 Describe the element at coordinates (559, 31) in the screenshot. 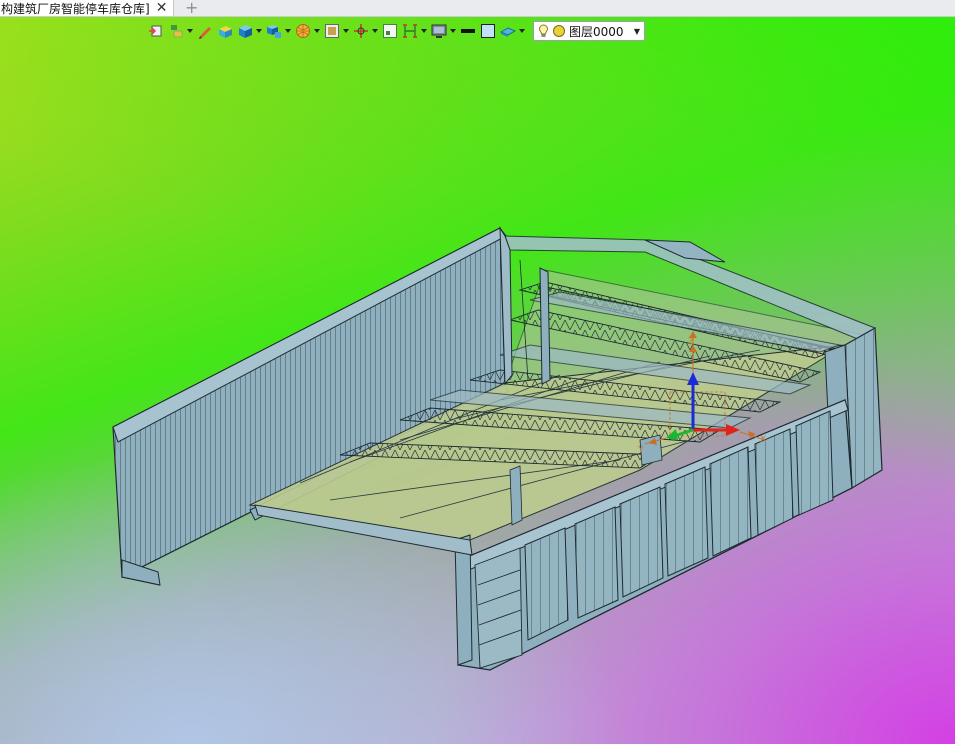

I see `layer-color-icon` at that location.